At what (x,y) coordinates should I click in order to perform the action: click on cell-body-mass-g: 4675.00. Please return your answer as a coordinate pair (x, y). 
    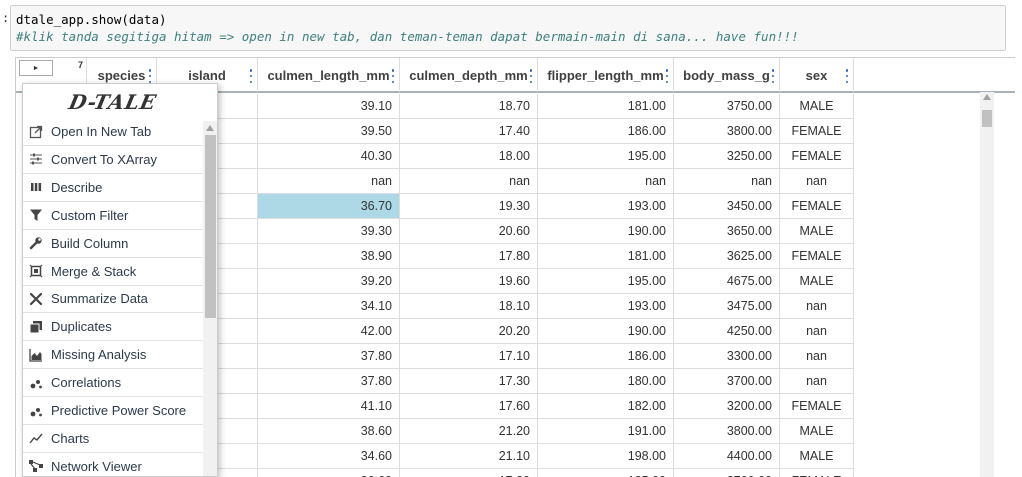
    Looking at the image, I should click on (727, 281).